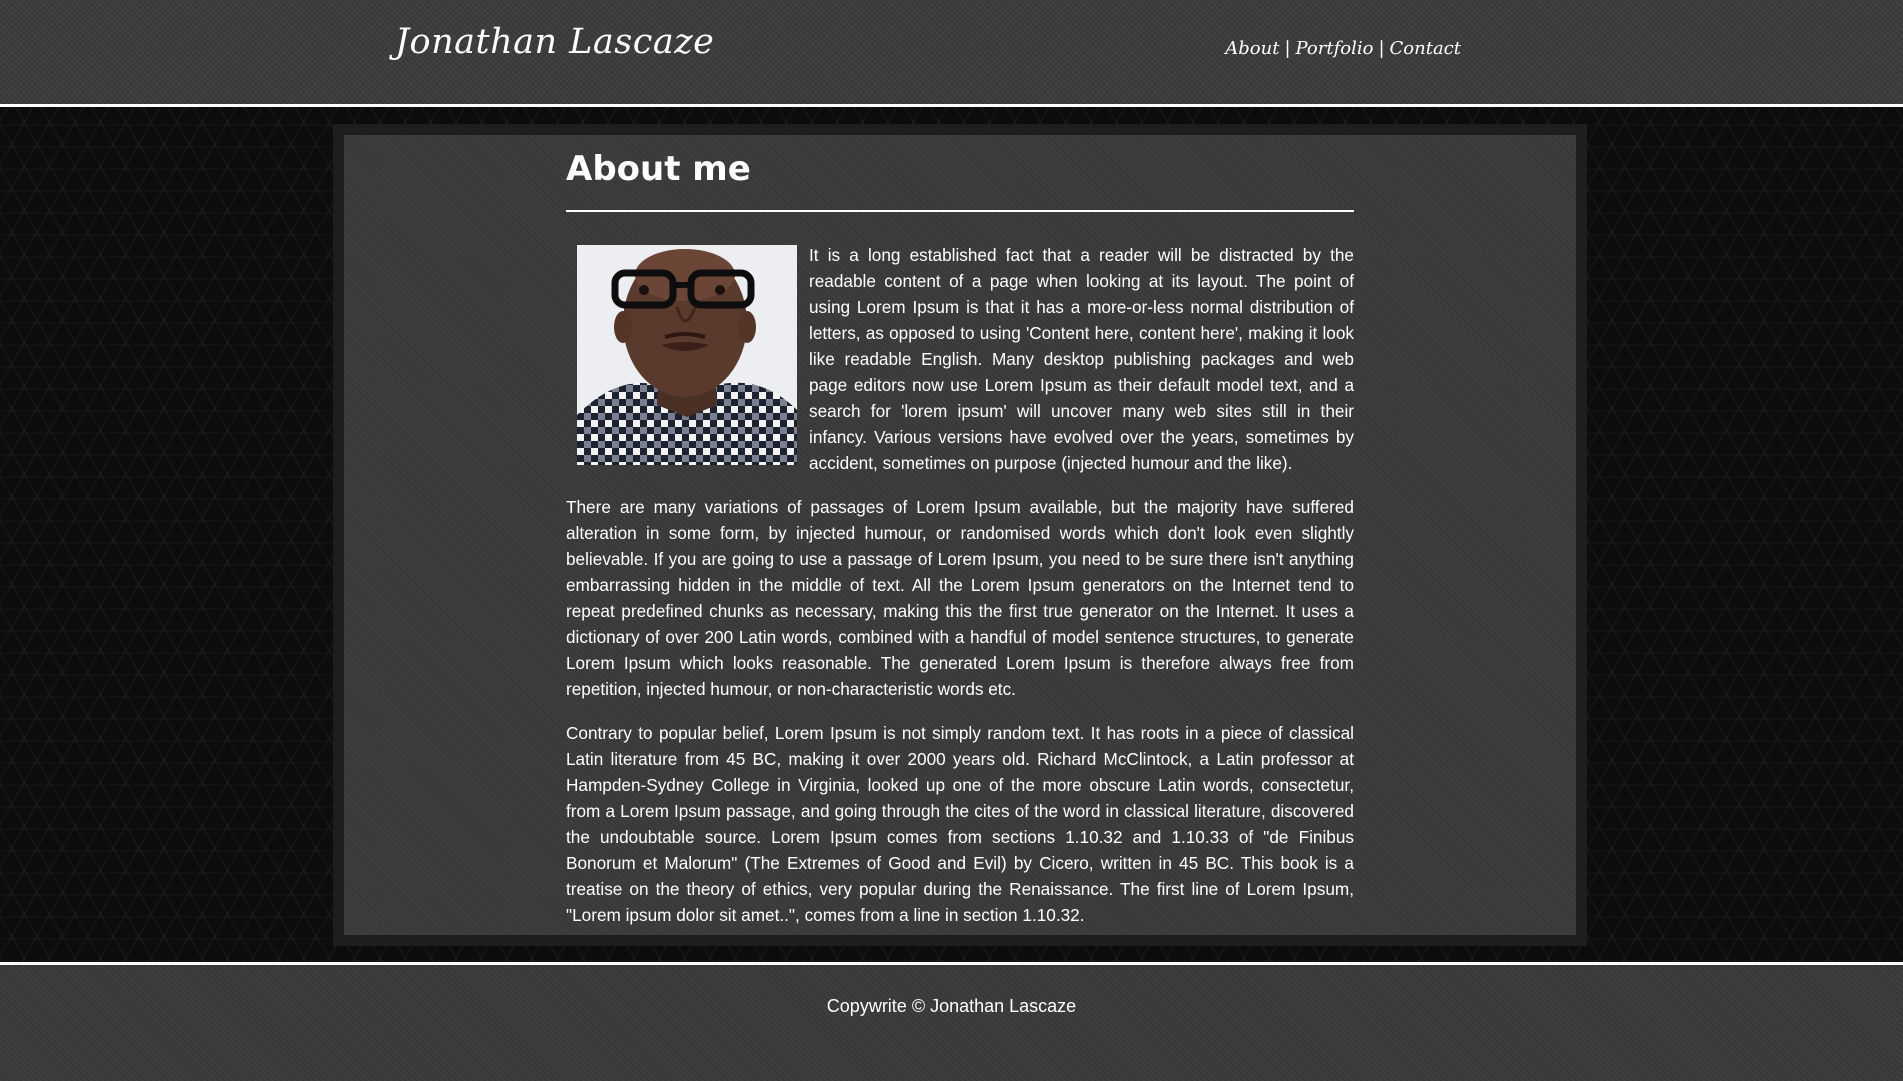 The width and height of the screenshot is (1903, 1081). What do you see at coordinates (1425, 48) in the screenshot?
I see `nav-link-contact: Contact` at bounding box center [1425, 48].